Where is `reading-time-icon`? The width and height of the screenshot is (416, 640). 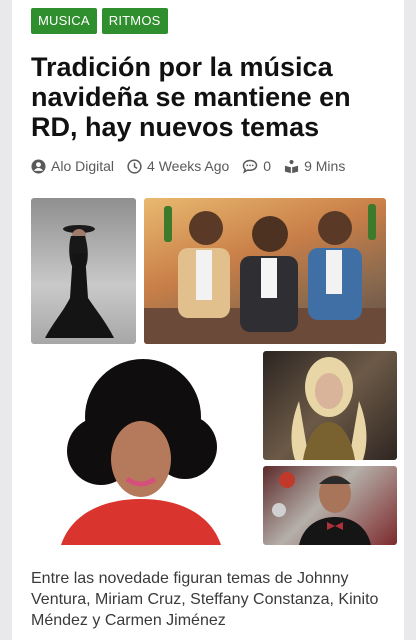 reading-time-icon is located at coordinates (292, 166).